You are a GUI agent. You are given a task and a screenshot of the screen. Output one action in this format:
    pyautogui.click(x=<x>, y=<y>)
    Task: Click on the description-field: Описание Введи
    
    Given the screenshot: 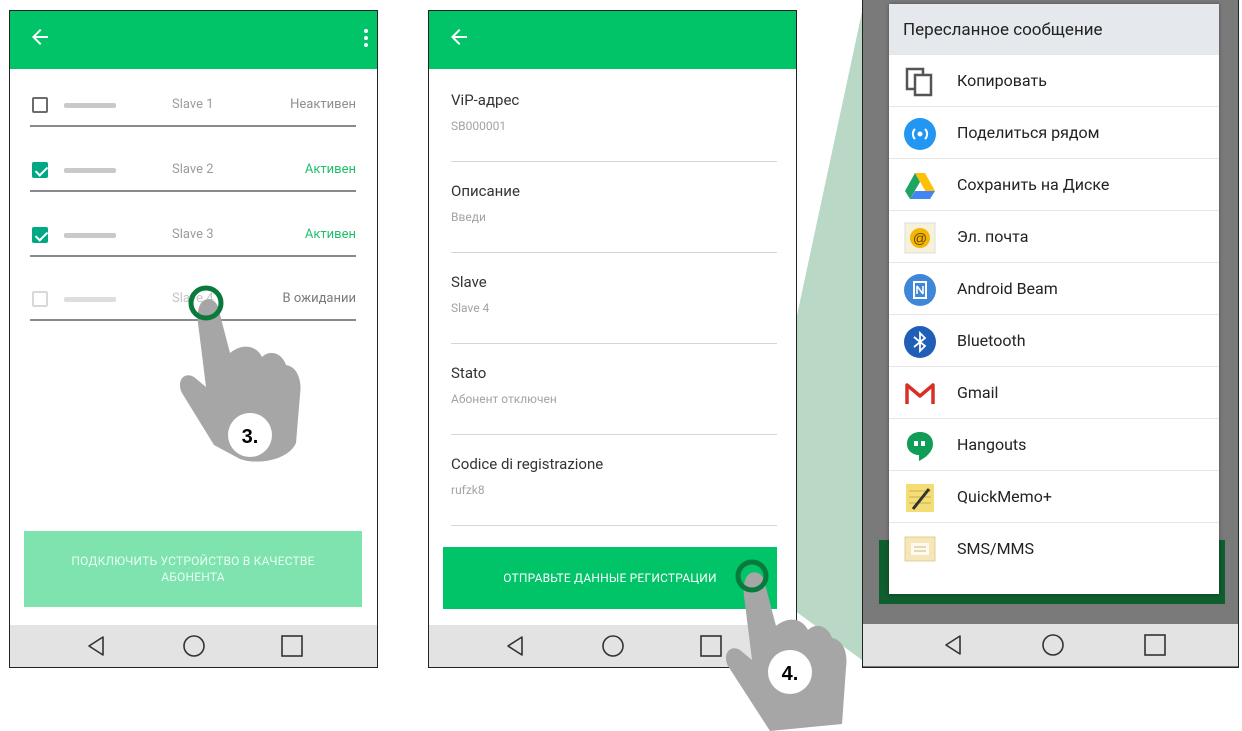 What is the action you would take?
    pyautogui.click(x=614, y=217)
    